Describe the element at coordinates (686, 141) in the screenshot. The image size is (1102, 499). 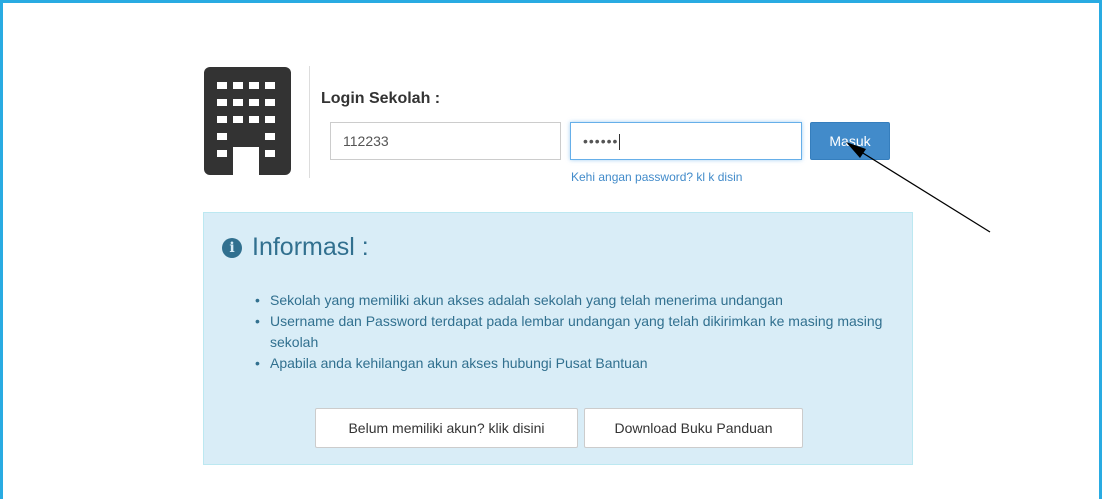
I see `password-input: ••••••` at that location.